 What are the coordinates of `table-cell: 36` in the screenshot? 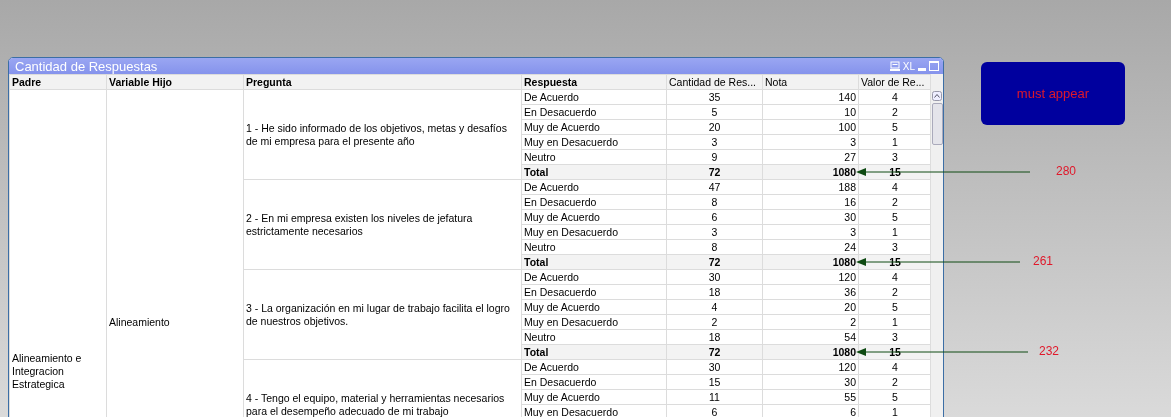 It's located at (810, 292).